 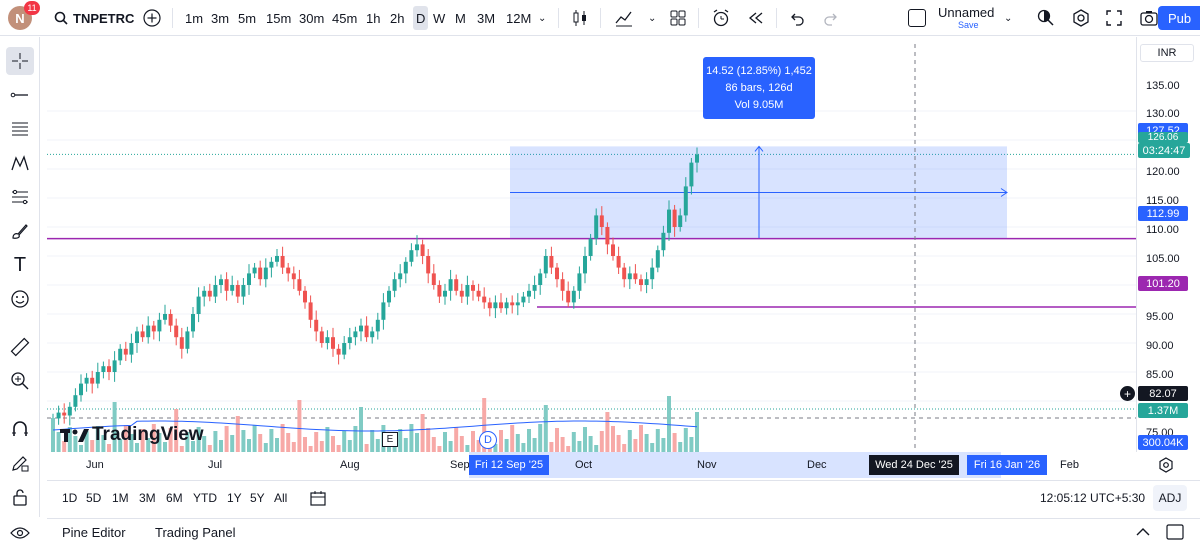 What do you see at coordinates (94, 532) in the screenshot?
I see `pine-editor-tab: Pine Editor` at bounding box center [94, 532].